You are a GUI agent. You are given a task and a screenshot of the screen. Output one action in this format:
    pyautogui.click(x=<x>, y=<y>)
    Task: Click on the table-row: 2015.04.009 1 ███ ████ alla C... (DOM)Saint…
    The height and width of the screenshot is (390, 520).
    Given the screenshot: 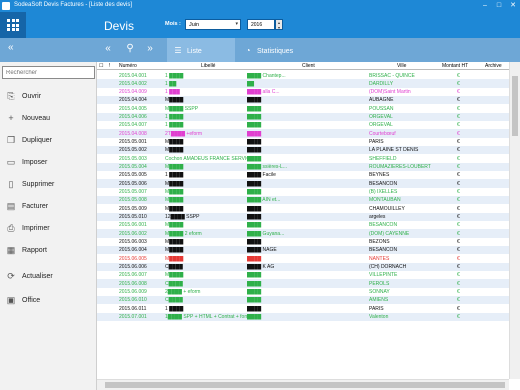 What is the action you would take?
    pyautogui.click(x=303, y=92)
    